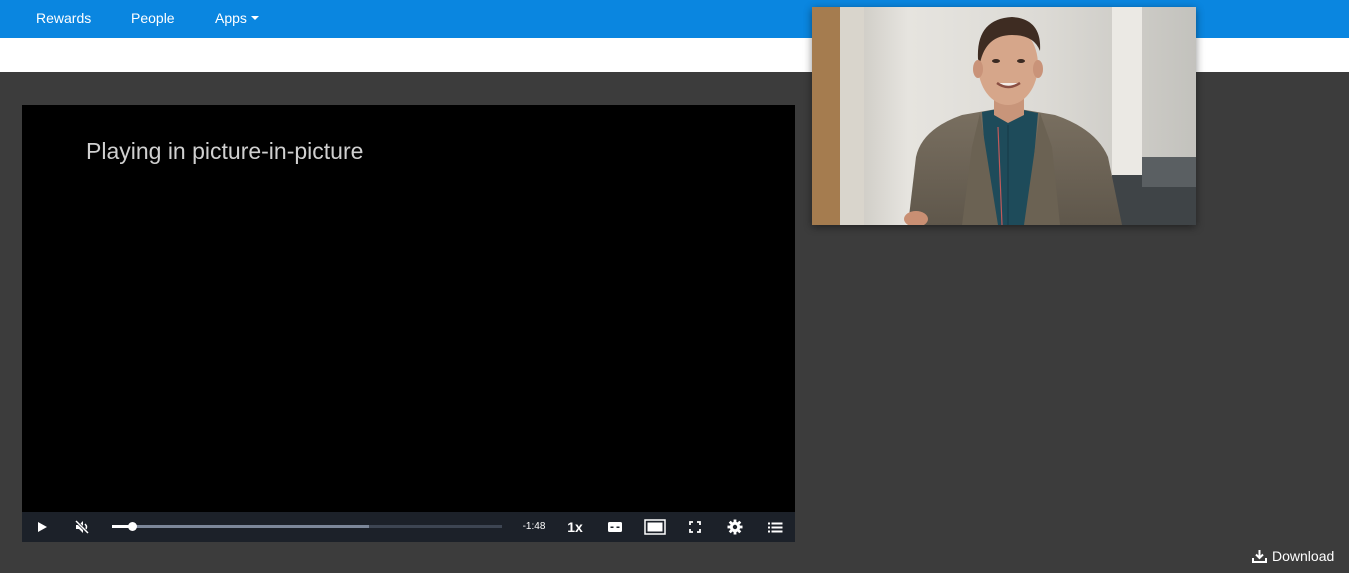 The height and width of the screenshot is (573, 1349). I want to click on fullscreen-button, so click(695, 527).